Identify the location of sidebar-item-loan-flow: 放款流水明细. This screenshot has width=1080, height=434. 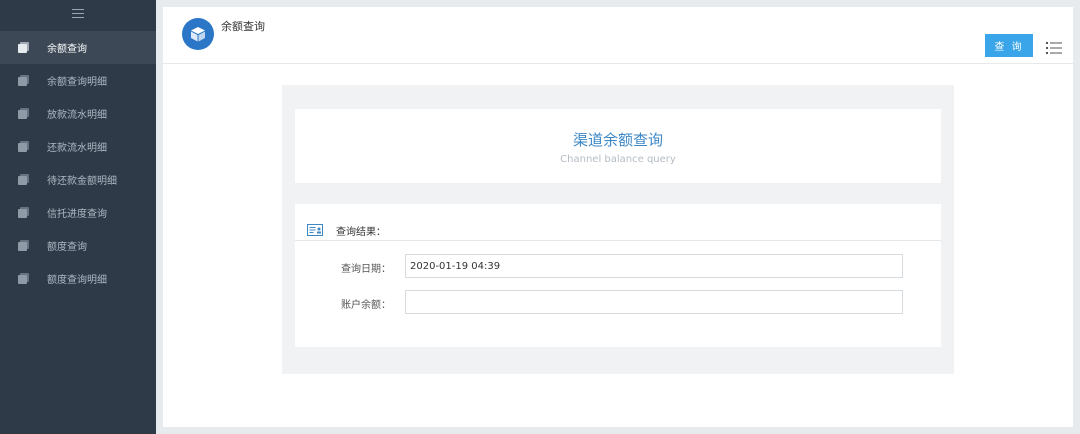
(78, 113).